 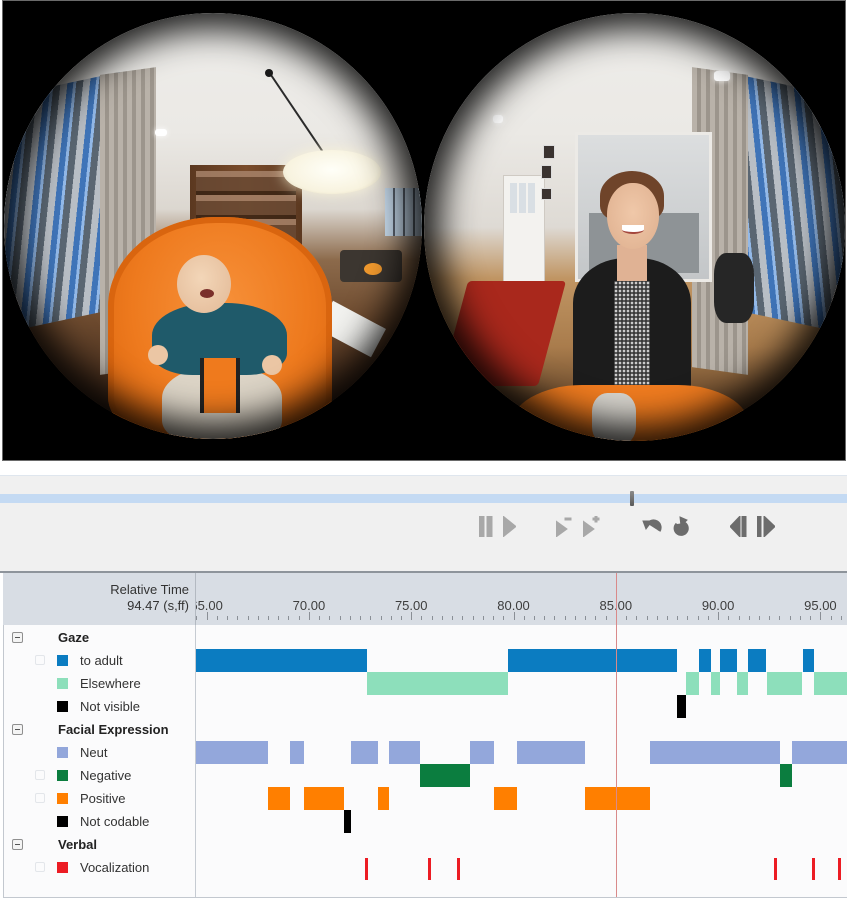 What do you see at coordinates (99, 844) in the screenshot?
I see `code-group-verbal: Verbal` at bounding box center [99, 844].